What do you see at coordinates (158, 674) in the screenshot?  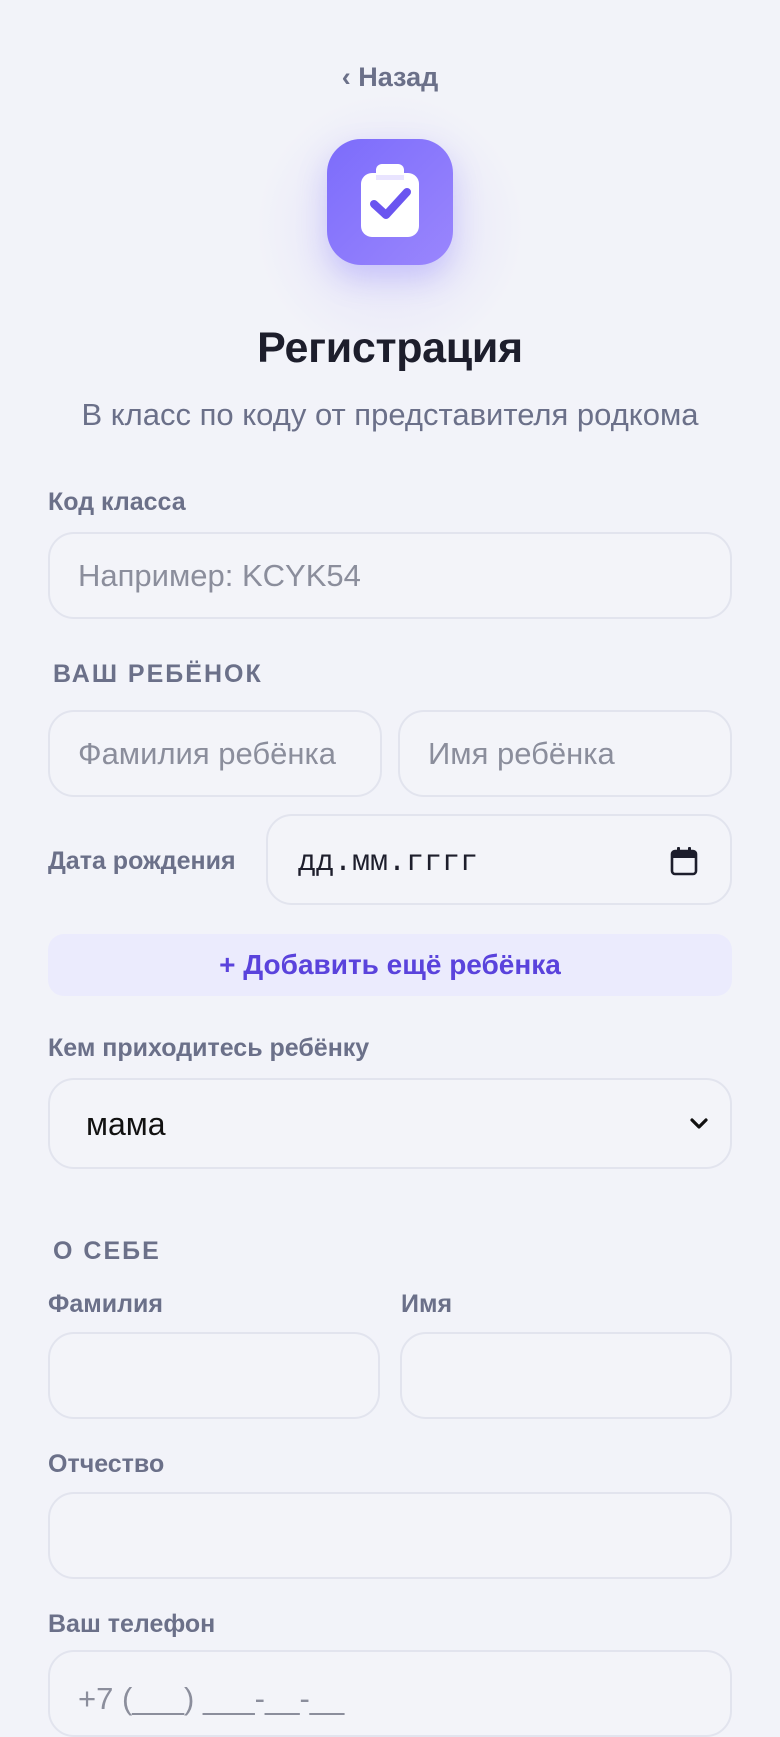 I see `child-section-heading: ВАШ РЕБЁНОК` at bounding box center [158, 674].